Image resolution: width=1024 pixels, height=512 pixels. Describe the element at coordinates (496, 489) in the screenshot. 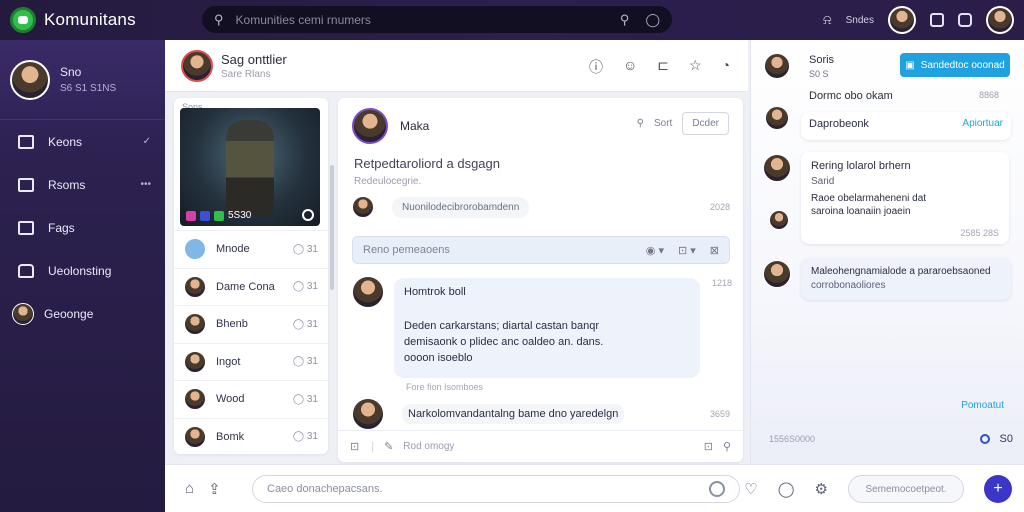

I see `message-input: Caeo donachepacsans.` at that location.